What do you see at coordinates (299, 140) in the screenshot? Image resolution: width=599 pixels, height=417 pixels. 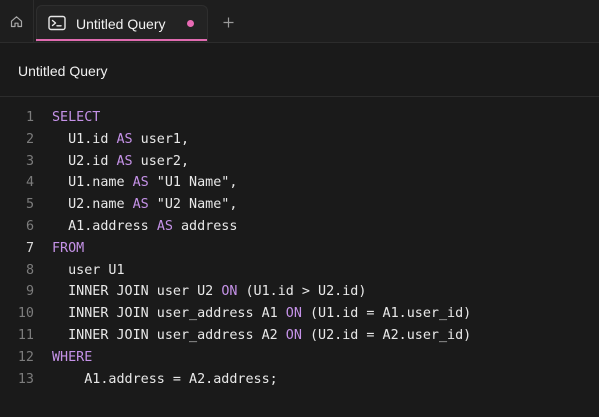 I see `code-line: 2 U1.id AS user1,` at bounding box center [299, 140].